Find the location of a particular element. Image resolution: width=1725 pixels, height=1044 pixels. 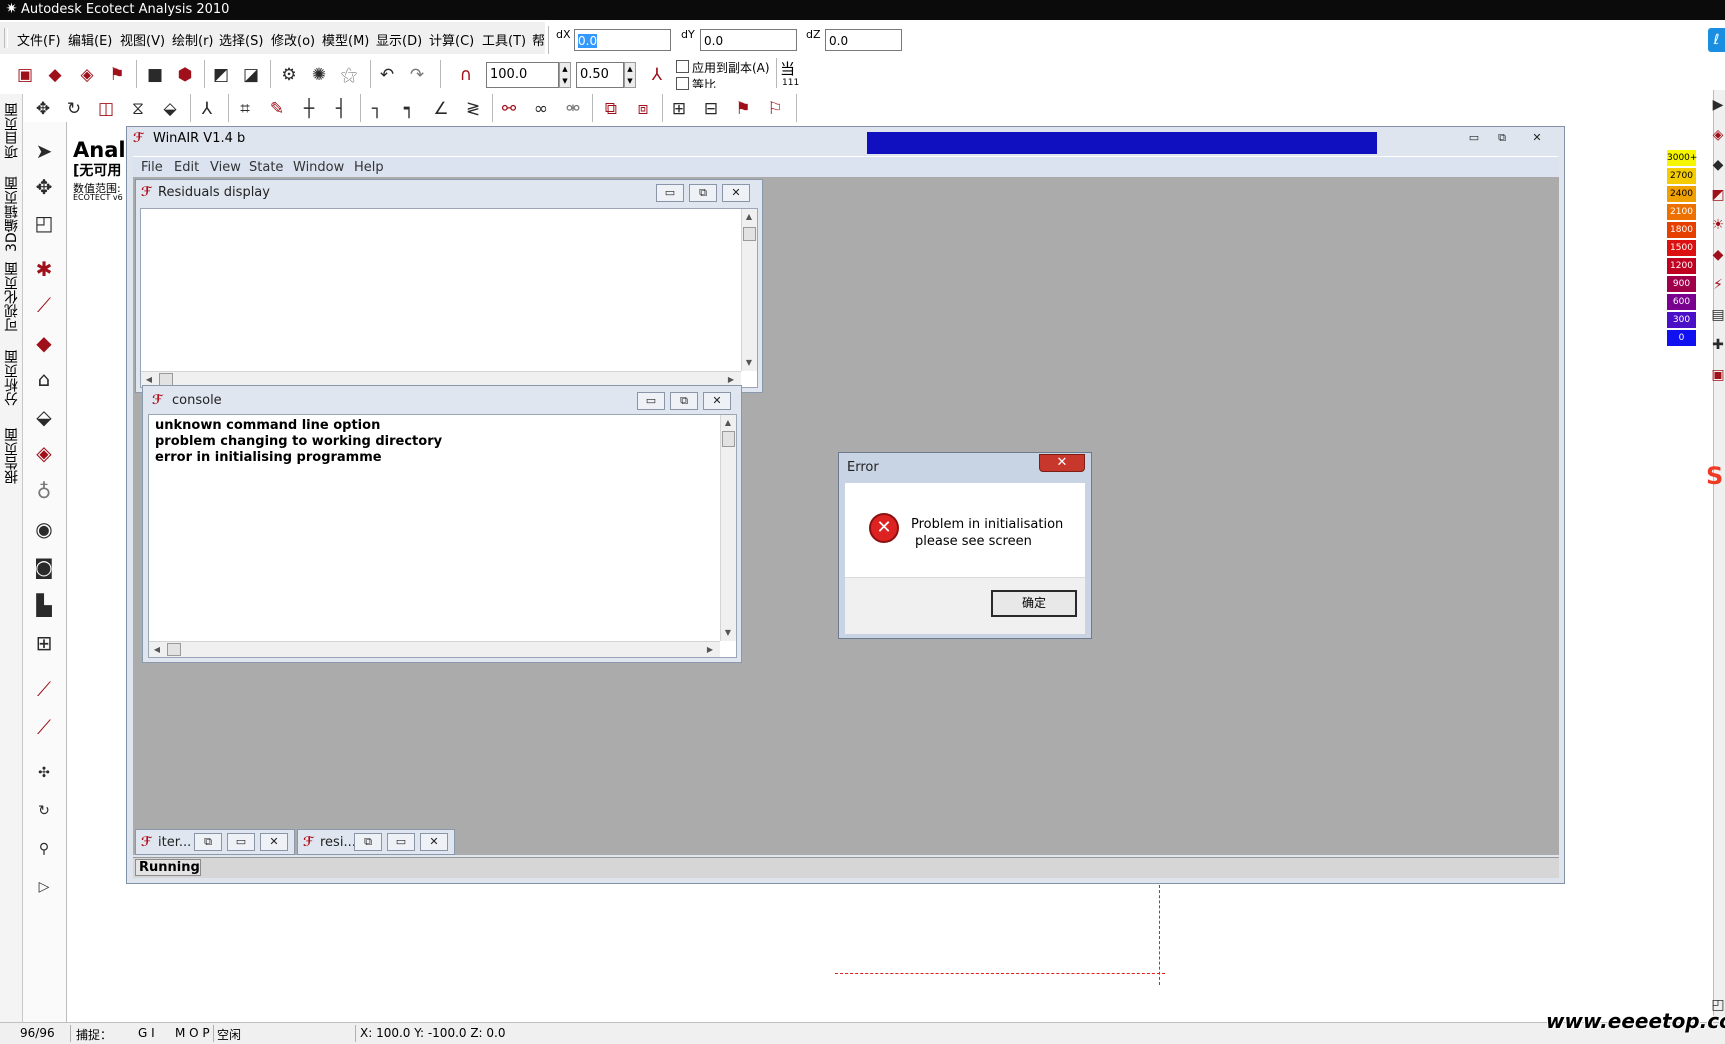

error-close-button: ✕ is located at coordinates (1062, 463).